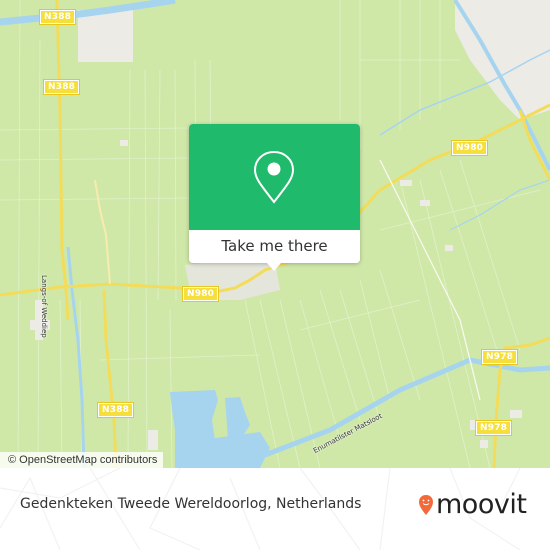  I want to click on popup-pointer, so click(274, 267).